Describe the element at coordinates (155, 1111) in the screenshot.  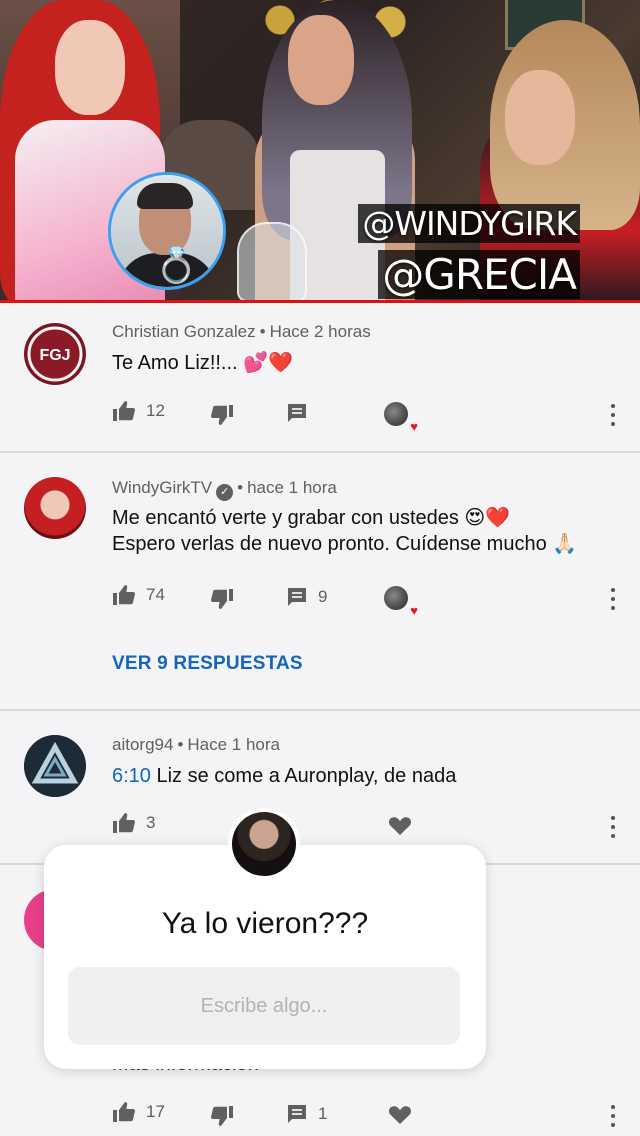
I see `like-count: 17` at that location.